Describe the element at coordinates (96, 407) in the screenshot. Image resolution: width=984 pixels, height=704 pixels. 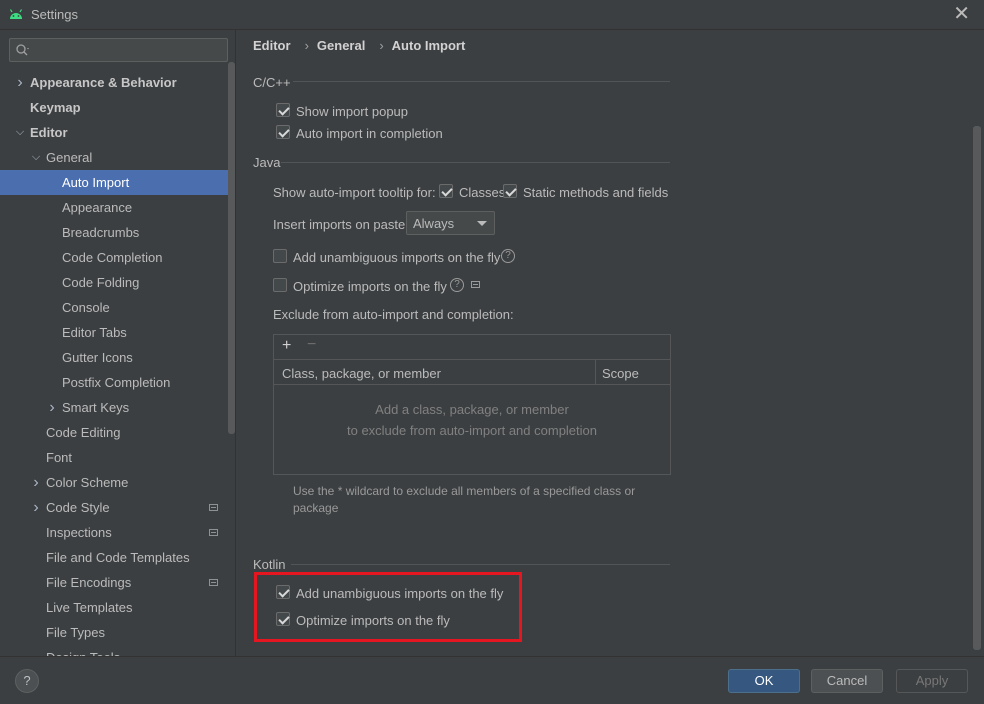
I see `tree-item-label: Smart Keys` at that location.